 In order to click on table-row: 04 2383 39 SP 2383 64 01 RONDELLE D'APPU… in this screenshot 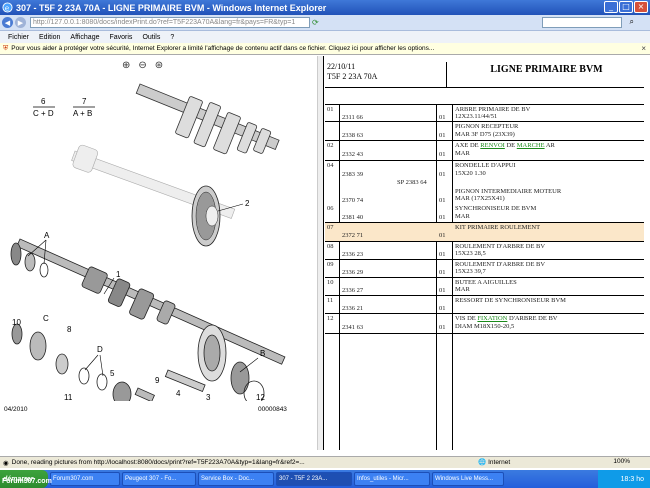, I will do `click(484, 173)`.